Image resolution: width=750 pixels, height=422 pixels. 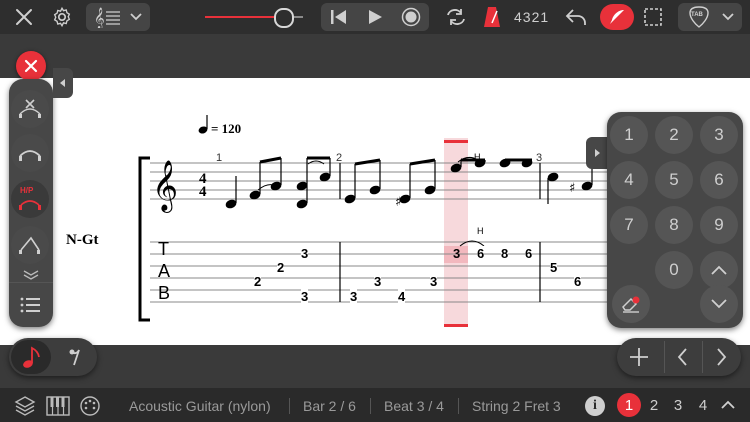 I want to click on keypad-key-5: 5, so click(x=674, y=180).